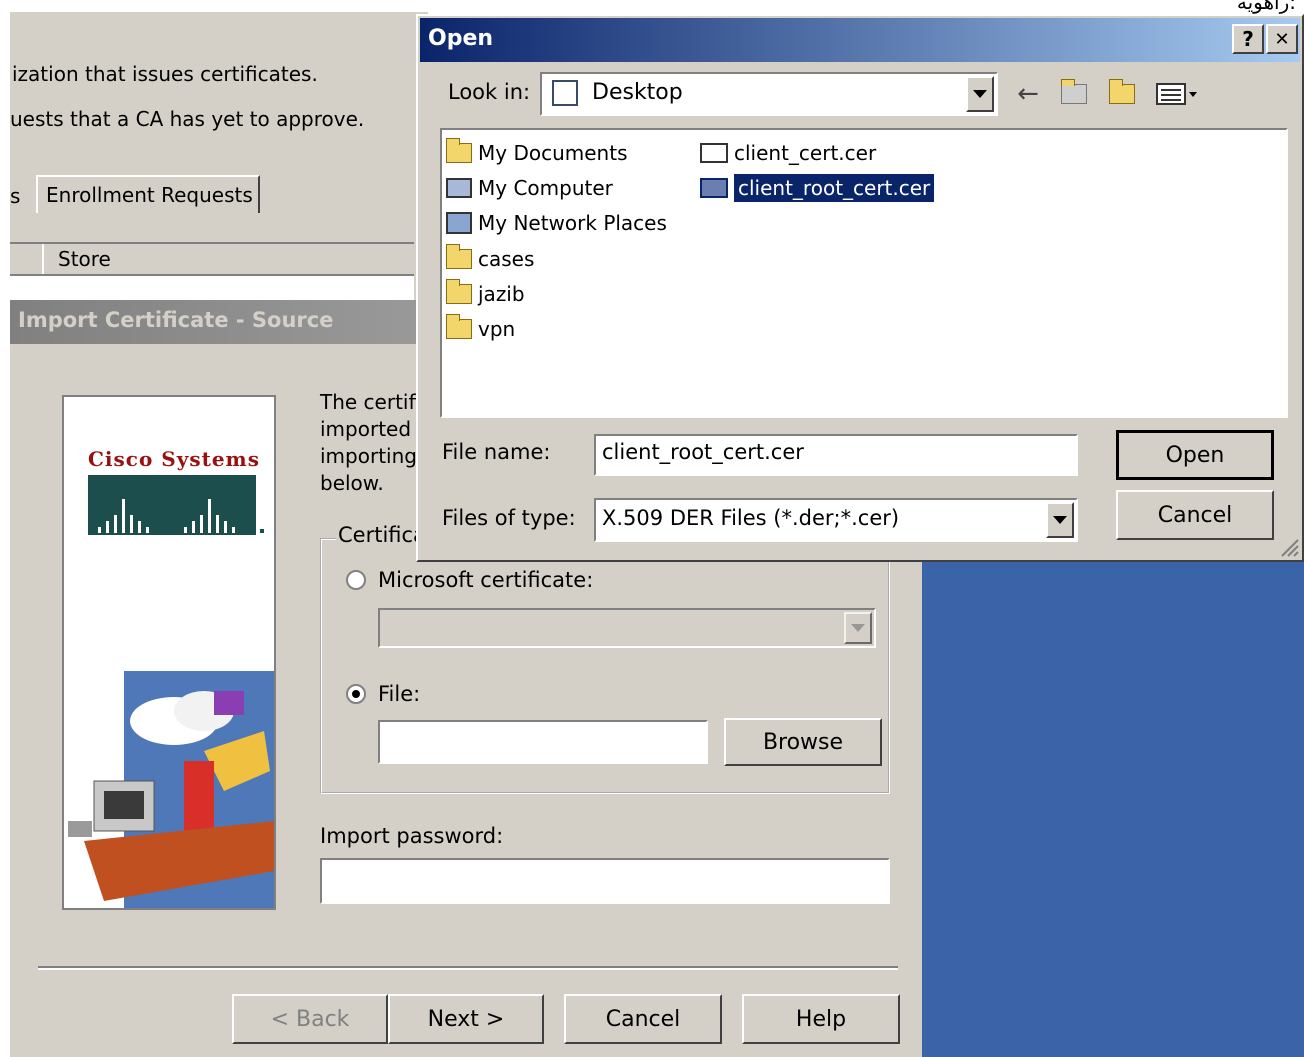  I want to click on tab-enrollment-requests: Enrollment Requests, so click(148, 194).